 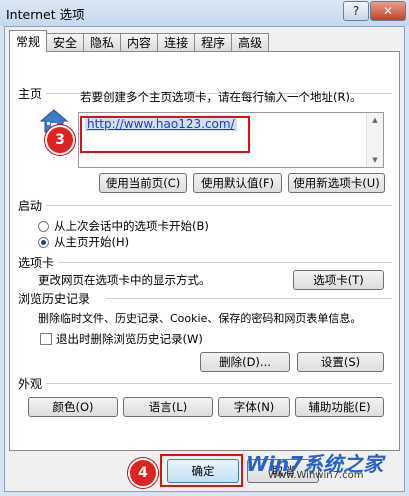 I want to click on history-section-label: 浏览历史记录, so click(x=54, y=299).